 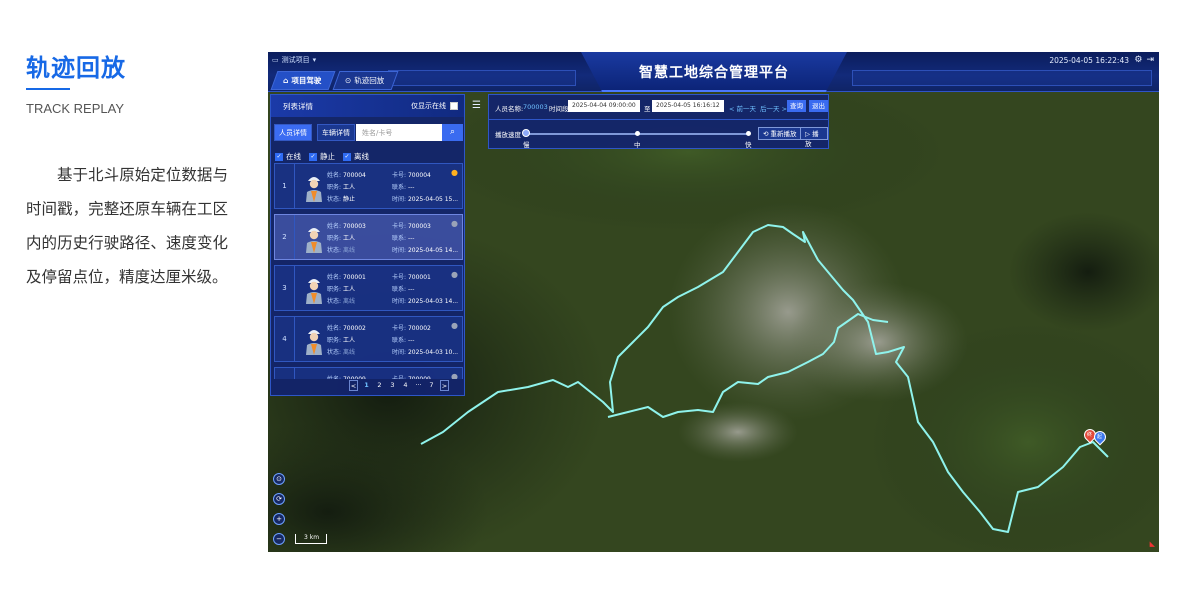 I want to click on next-day-button: 后一天 >, so click(x=773, y=108).